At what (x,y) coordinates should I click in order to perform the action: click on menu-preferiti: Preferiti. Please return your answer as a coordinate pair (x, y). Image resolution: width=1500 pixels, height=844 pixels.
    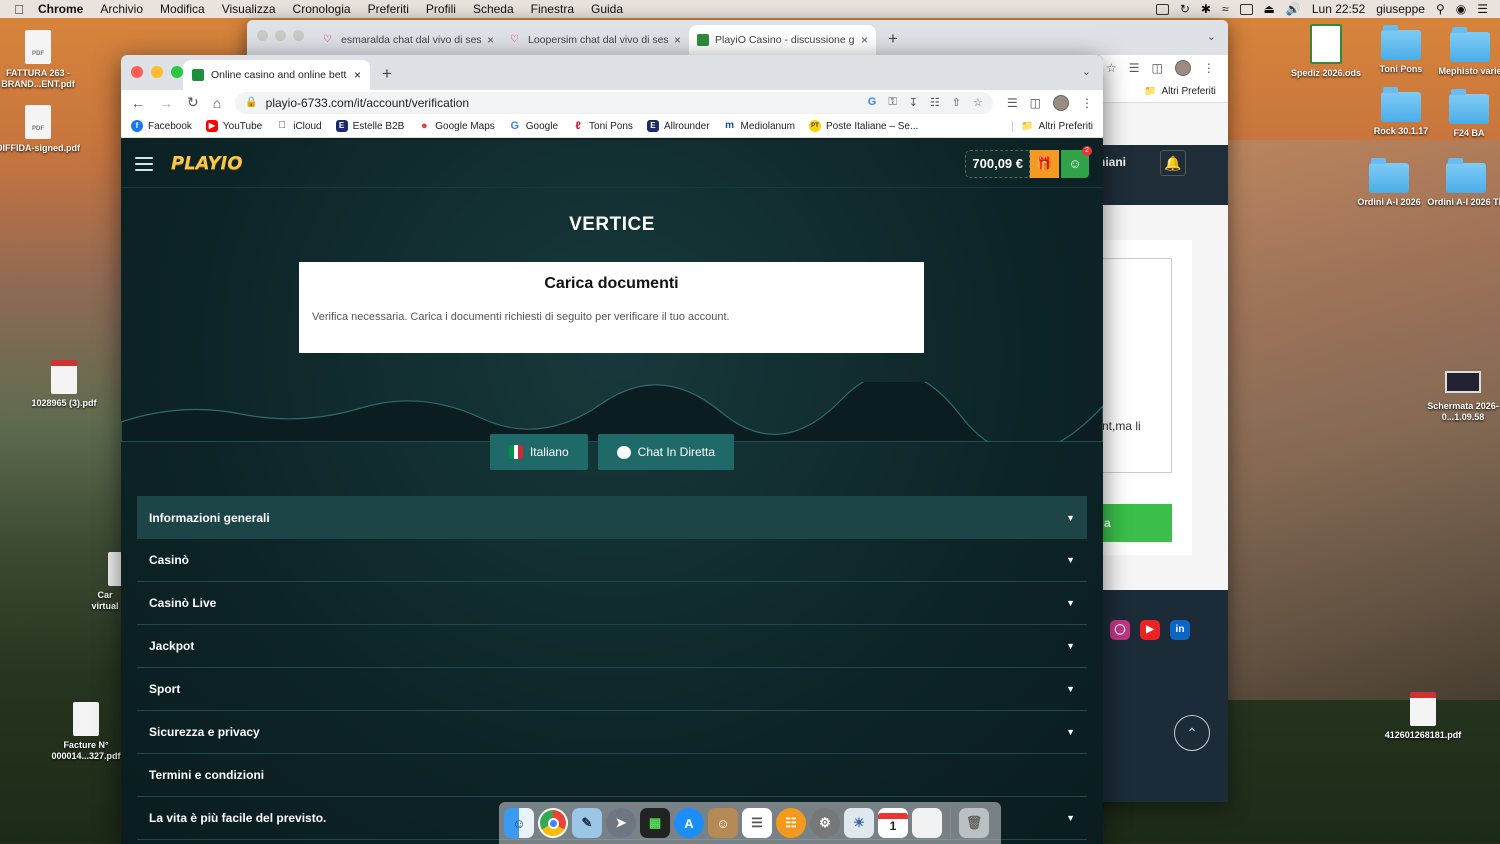
    Looking at the image, I should click on (388, 9).